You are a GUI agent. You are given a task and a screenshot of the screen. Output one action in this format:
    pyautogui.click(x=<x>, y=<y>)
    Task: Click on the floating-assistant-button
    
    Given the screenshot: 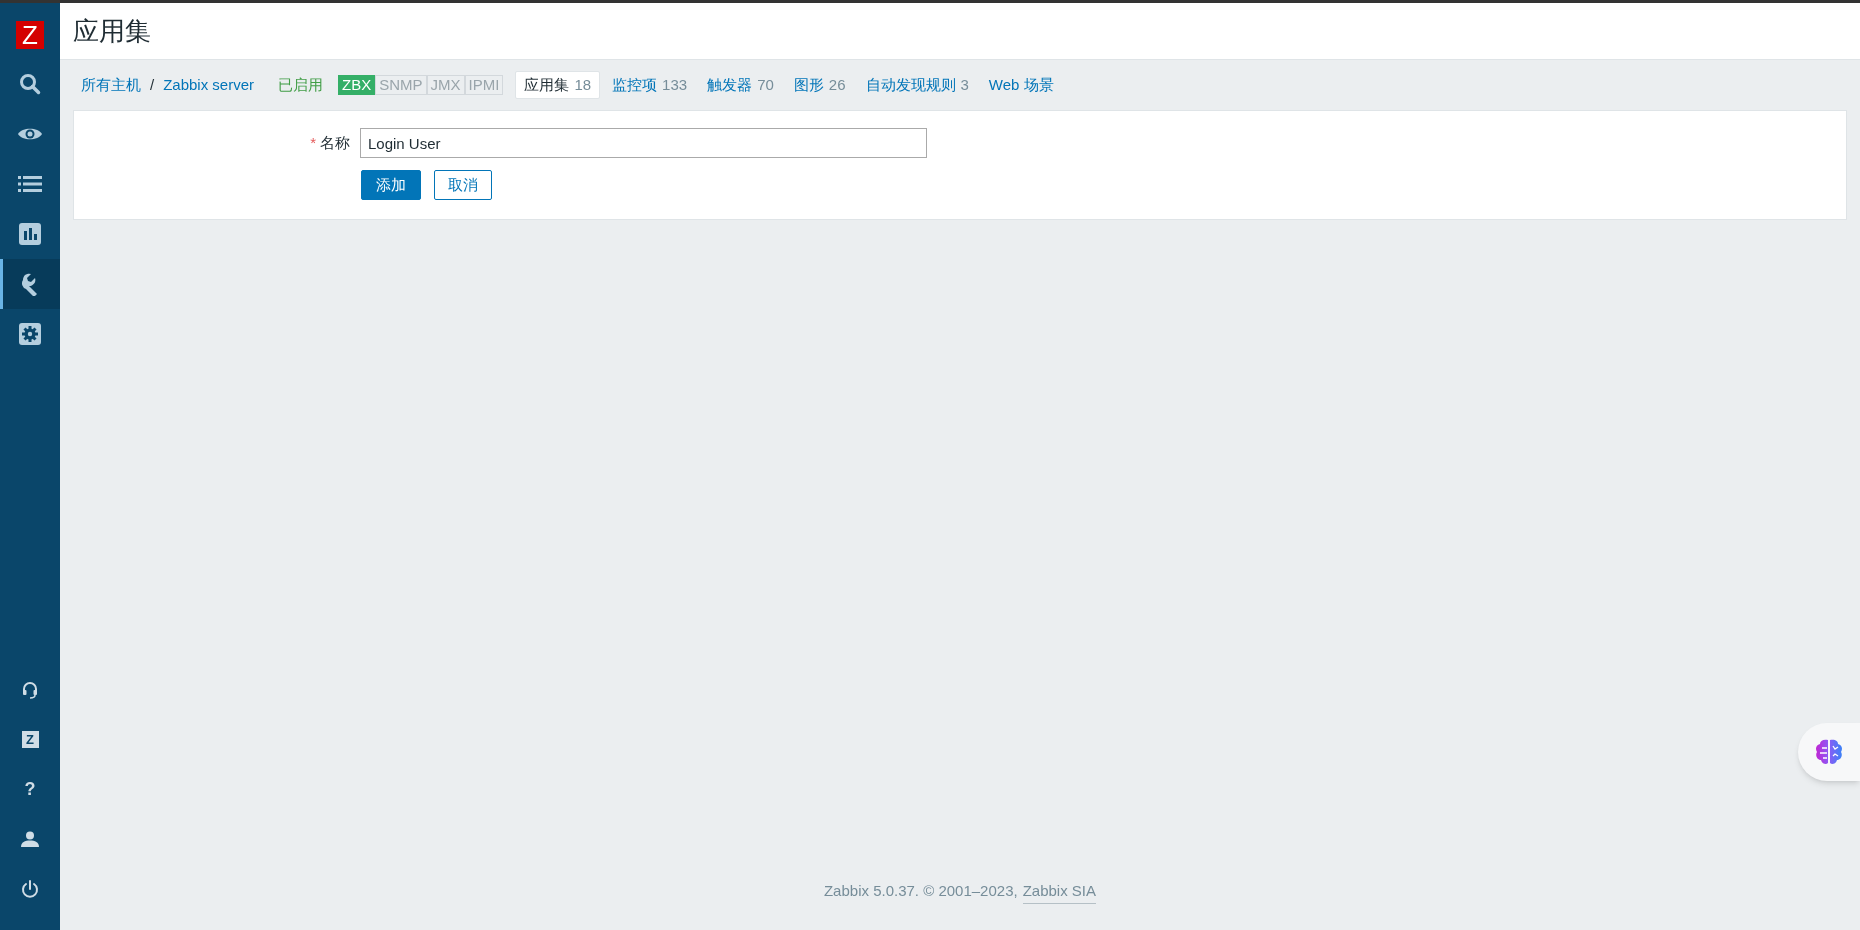 What is the action you would take?
    pyautogui.click(x=1829, y=752)
    